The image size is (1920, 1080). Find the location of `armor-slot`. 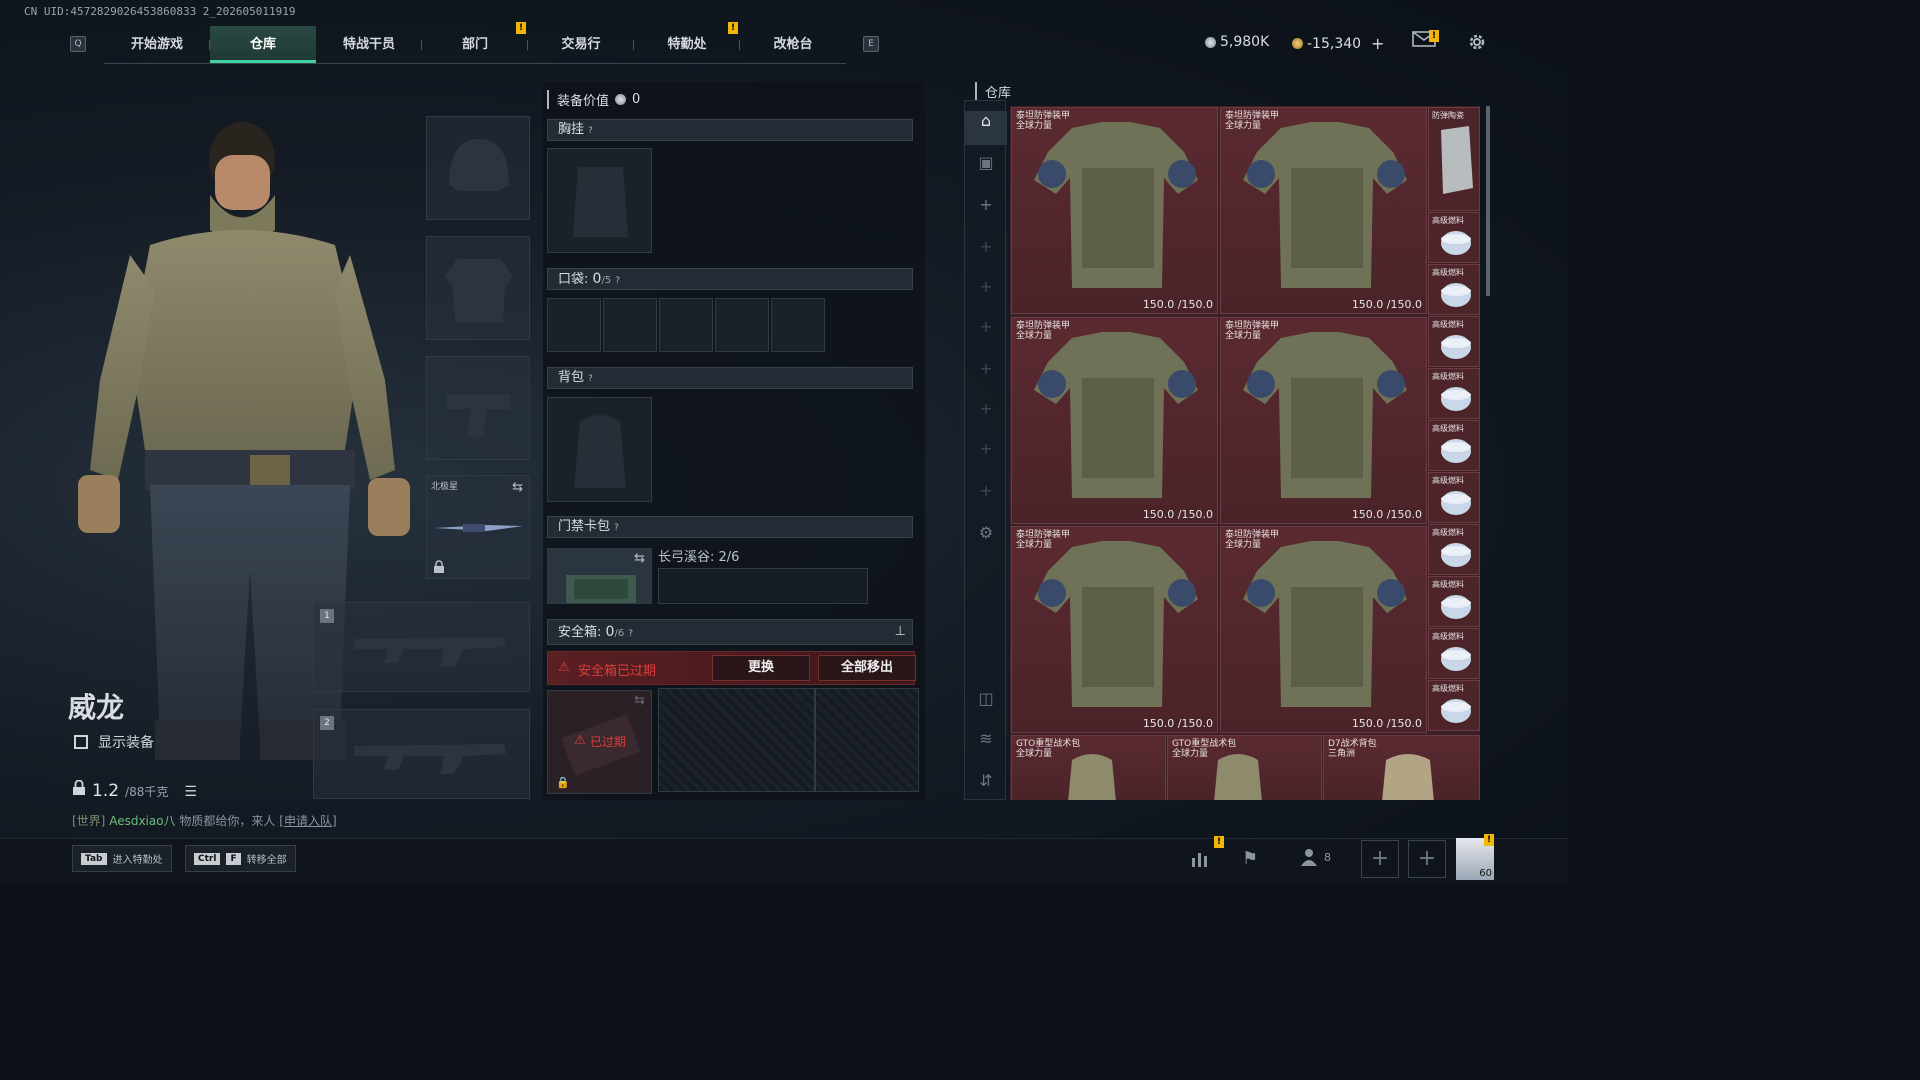

armor-slot is located at coordinates (478, 288).